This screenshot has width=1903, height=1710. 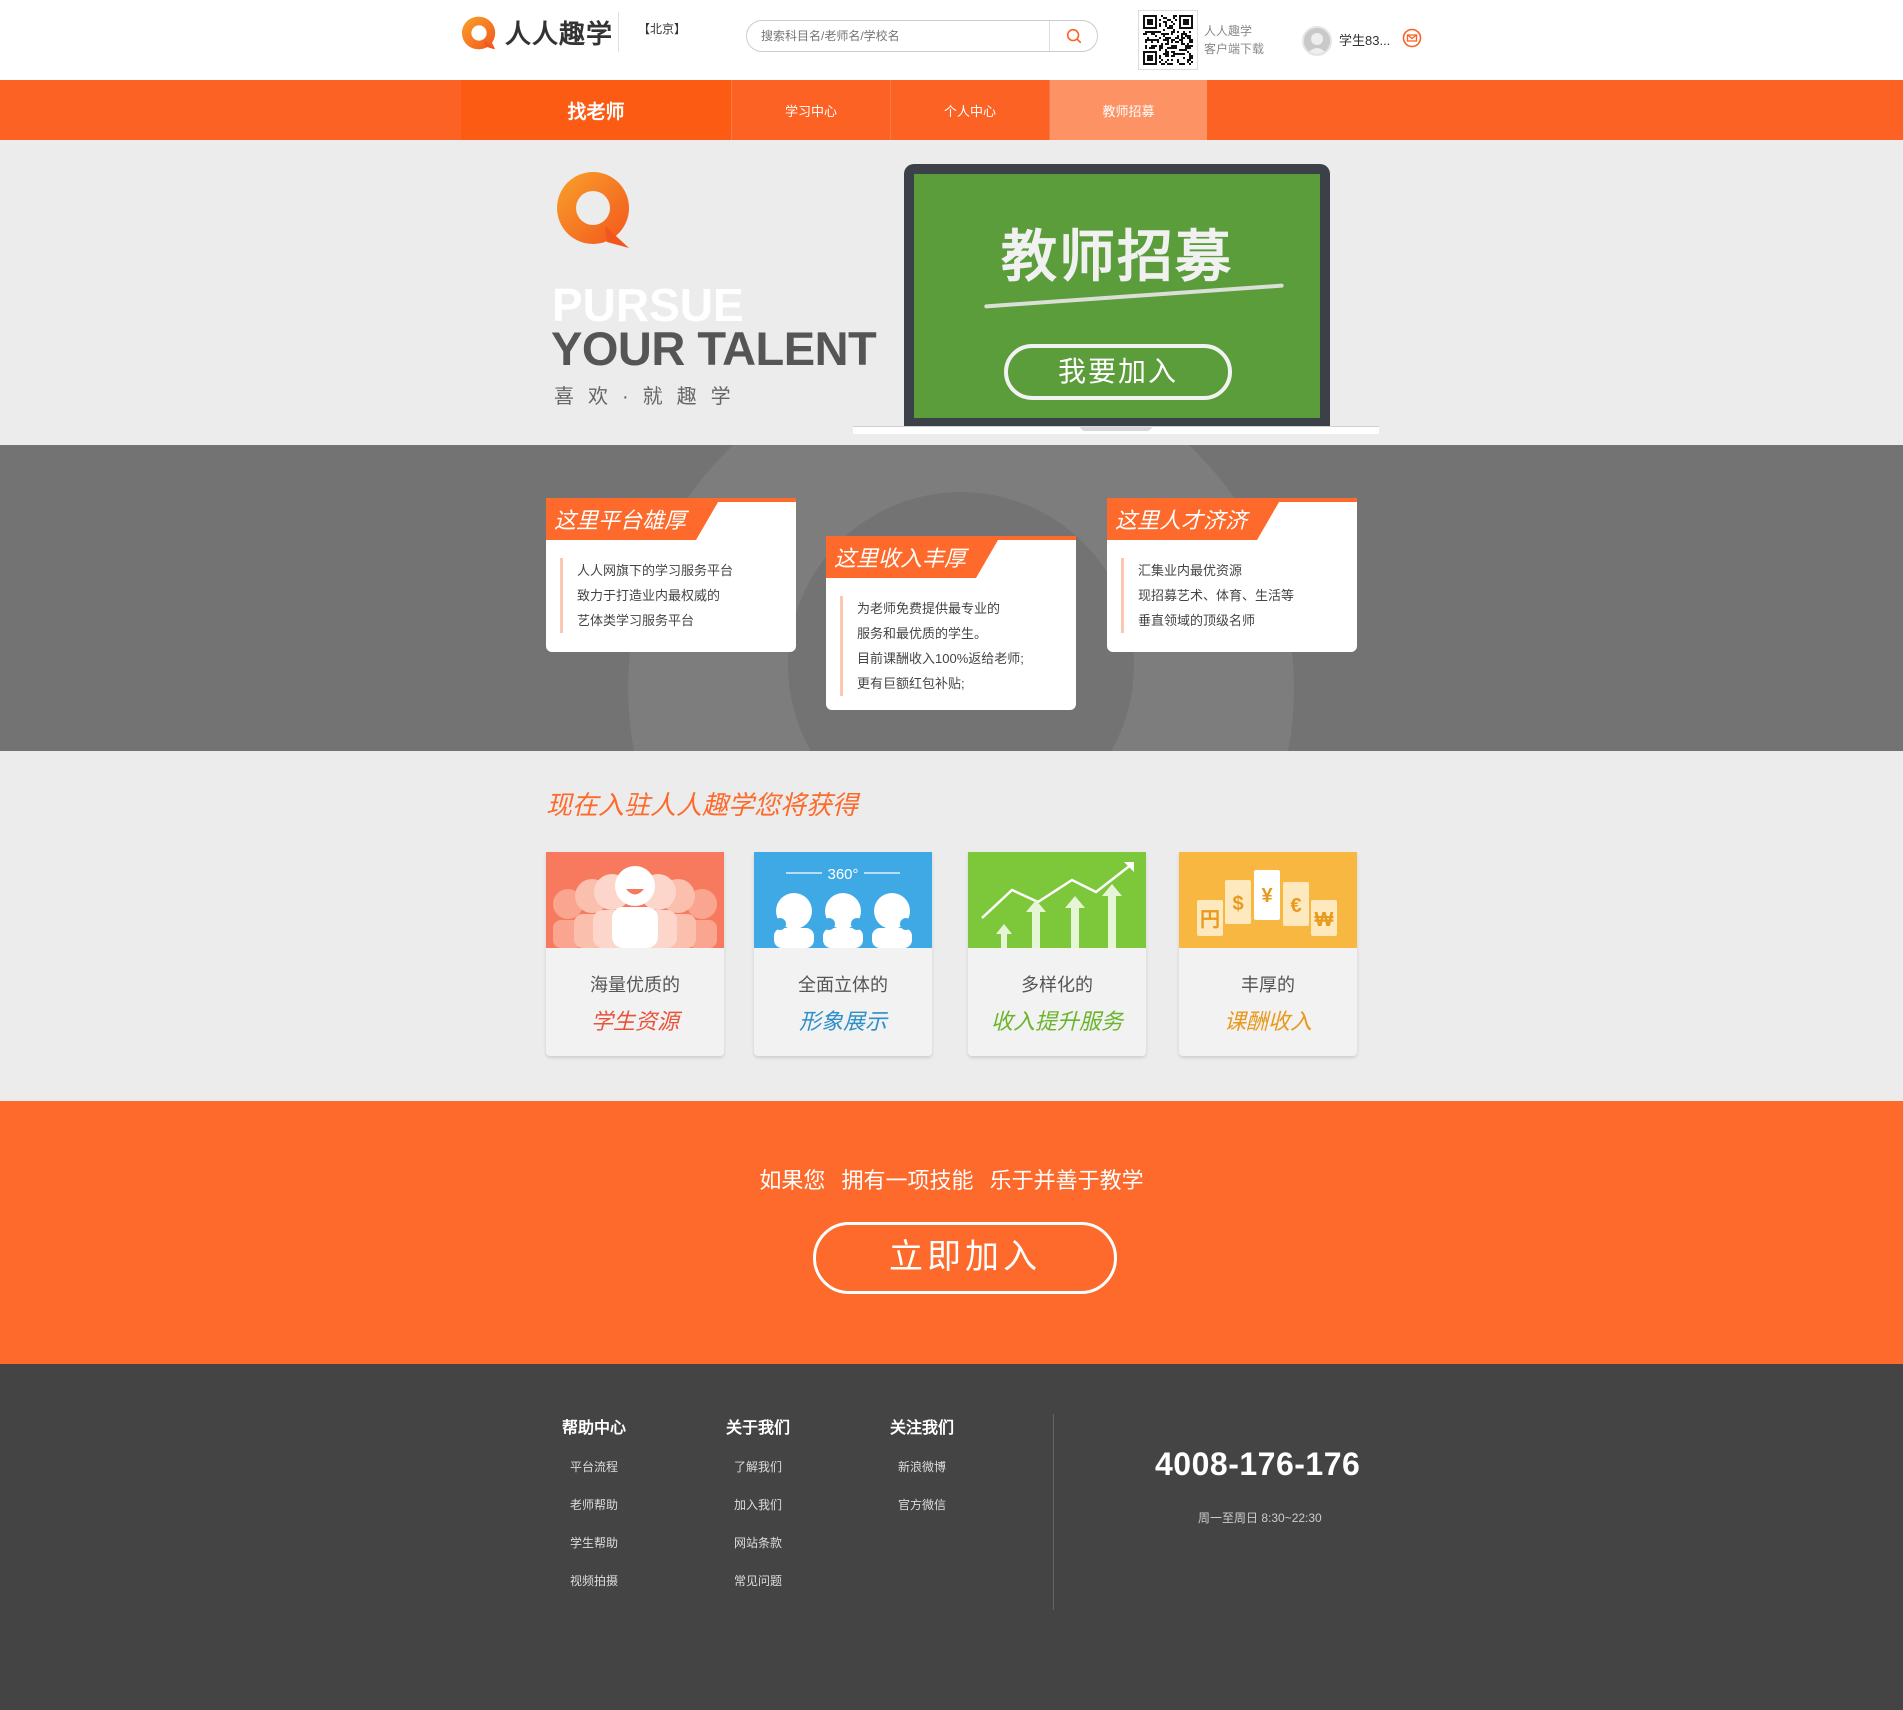 I want to click on benefit-subtitle: 海量优质的, so click(x=635, y=985).